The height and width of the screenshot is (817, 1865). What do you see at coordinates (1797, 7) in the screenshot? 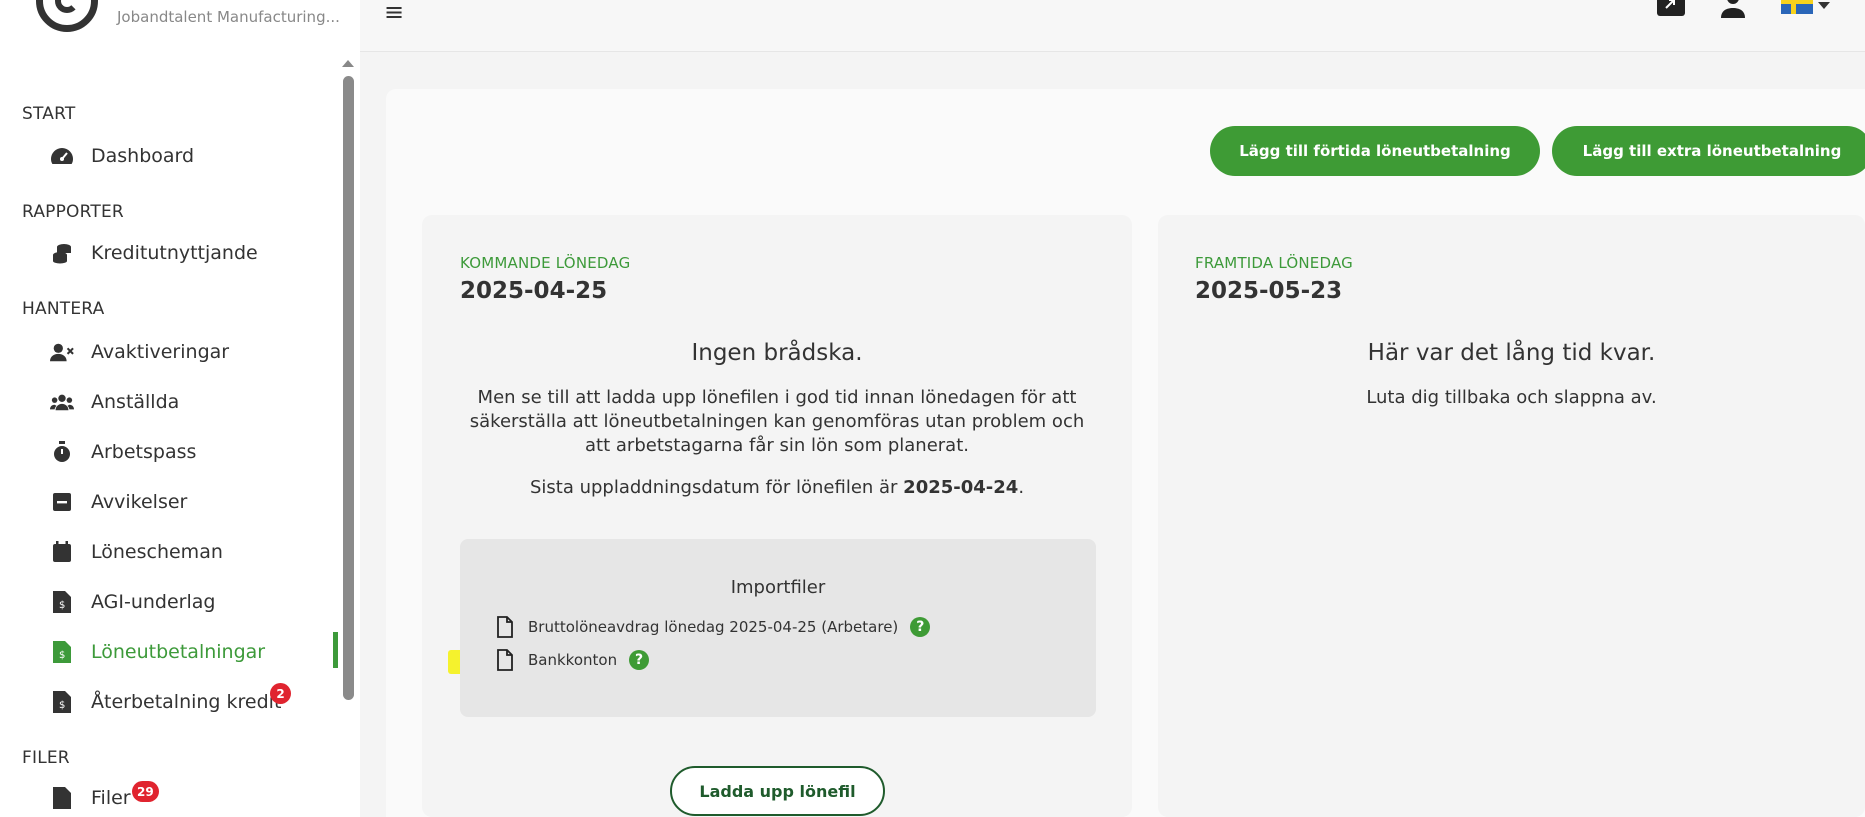
I see `swedish-flag-icon` at bounding box center [1797, 7].